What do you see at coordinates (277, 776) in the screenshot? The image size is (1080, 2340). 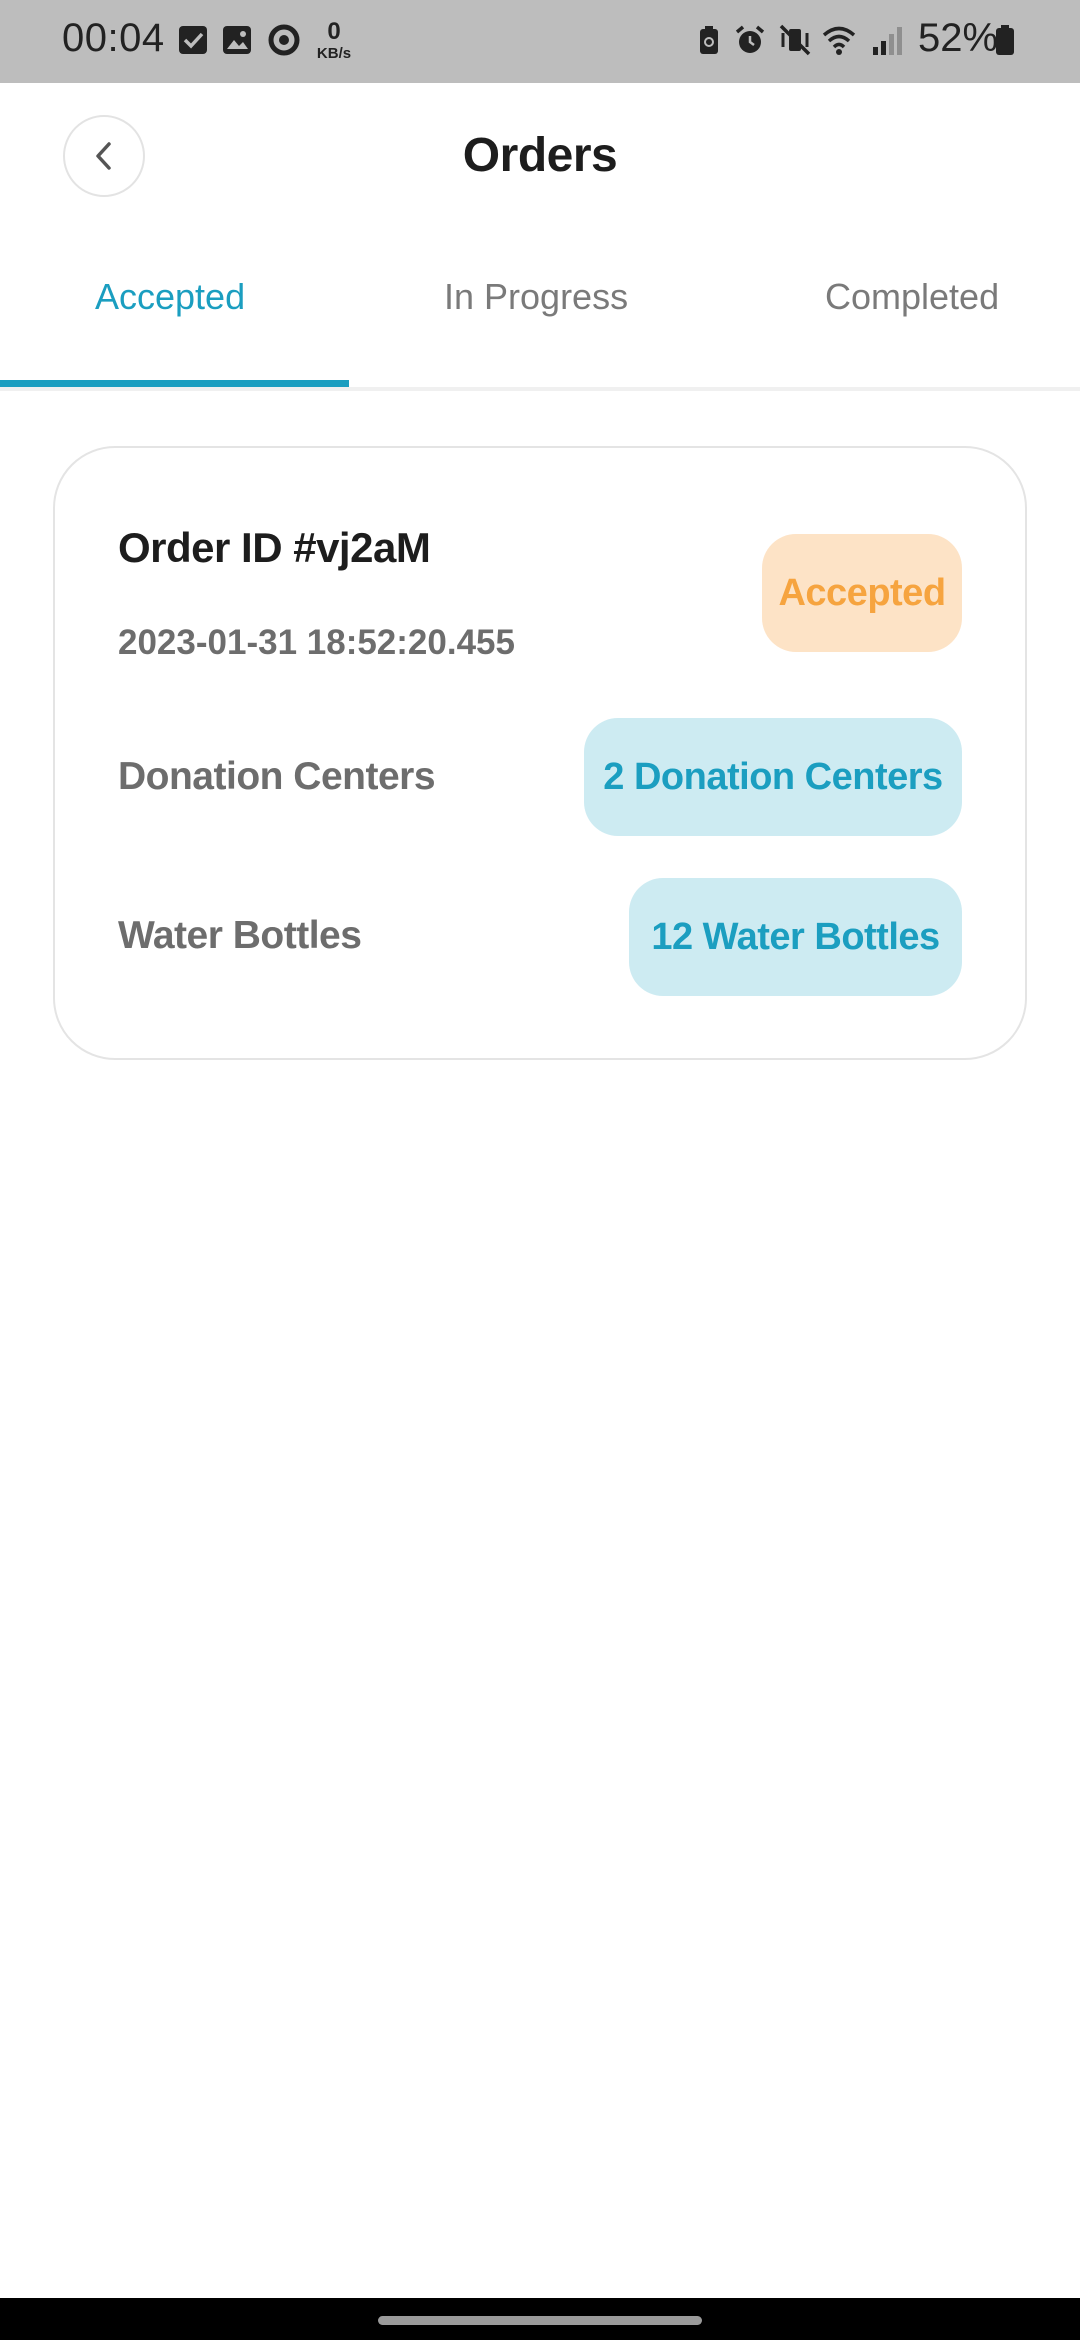 I see `donation-centers-label: Donation Centers` at bounding box center [277, 776].